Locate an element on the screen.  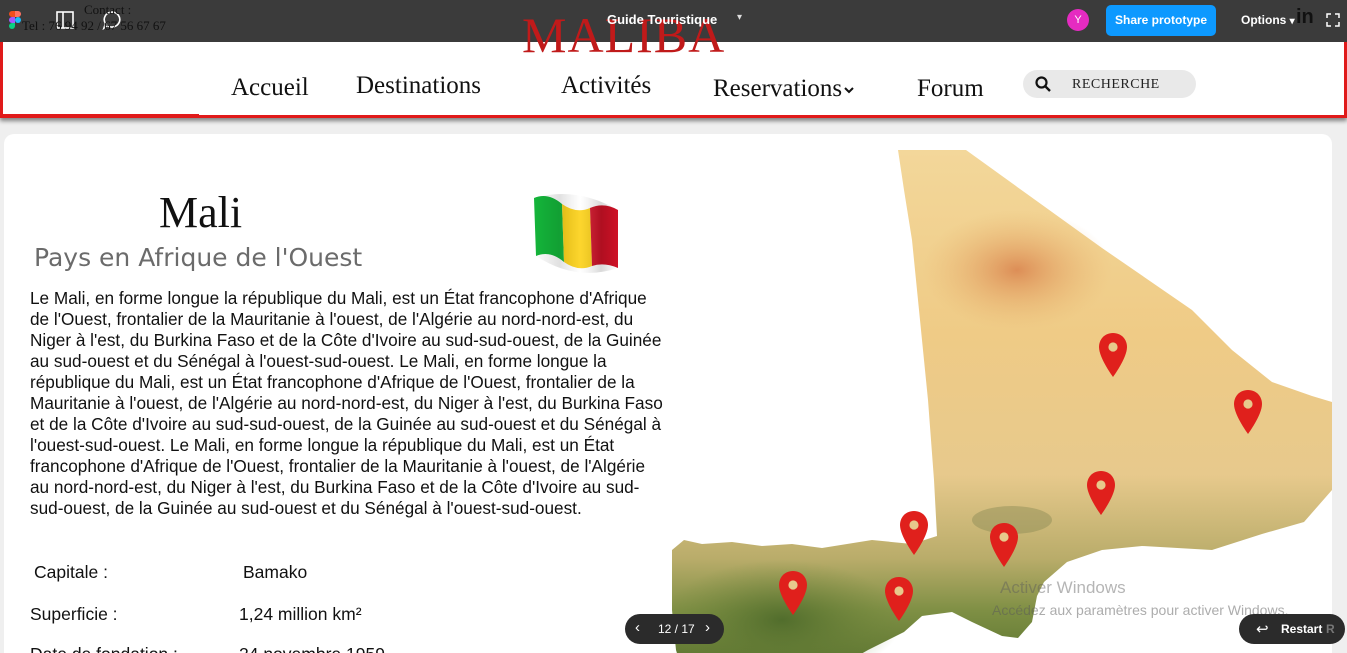
fullscreen-icon is located at coordinates (1333, 20).